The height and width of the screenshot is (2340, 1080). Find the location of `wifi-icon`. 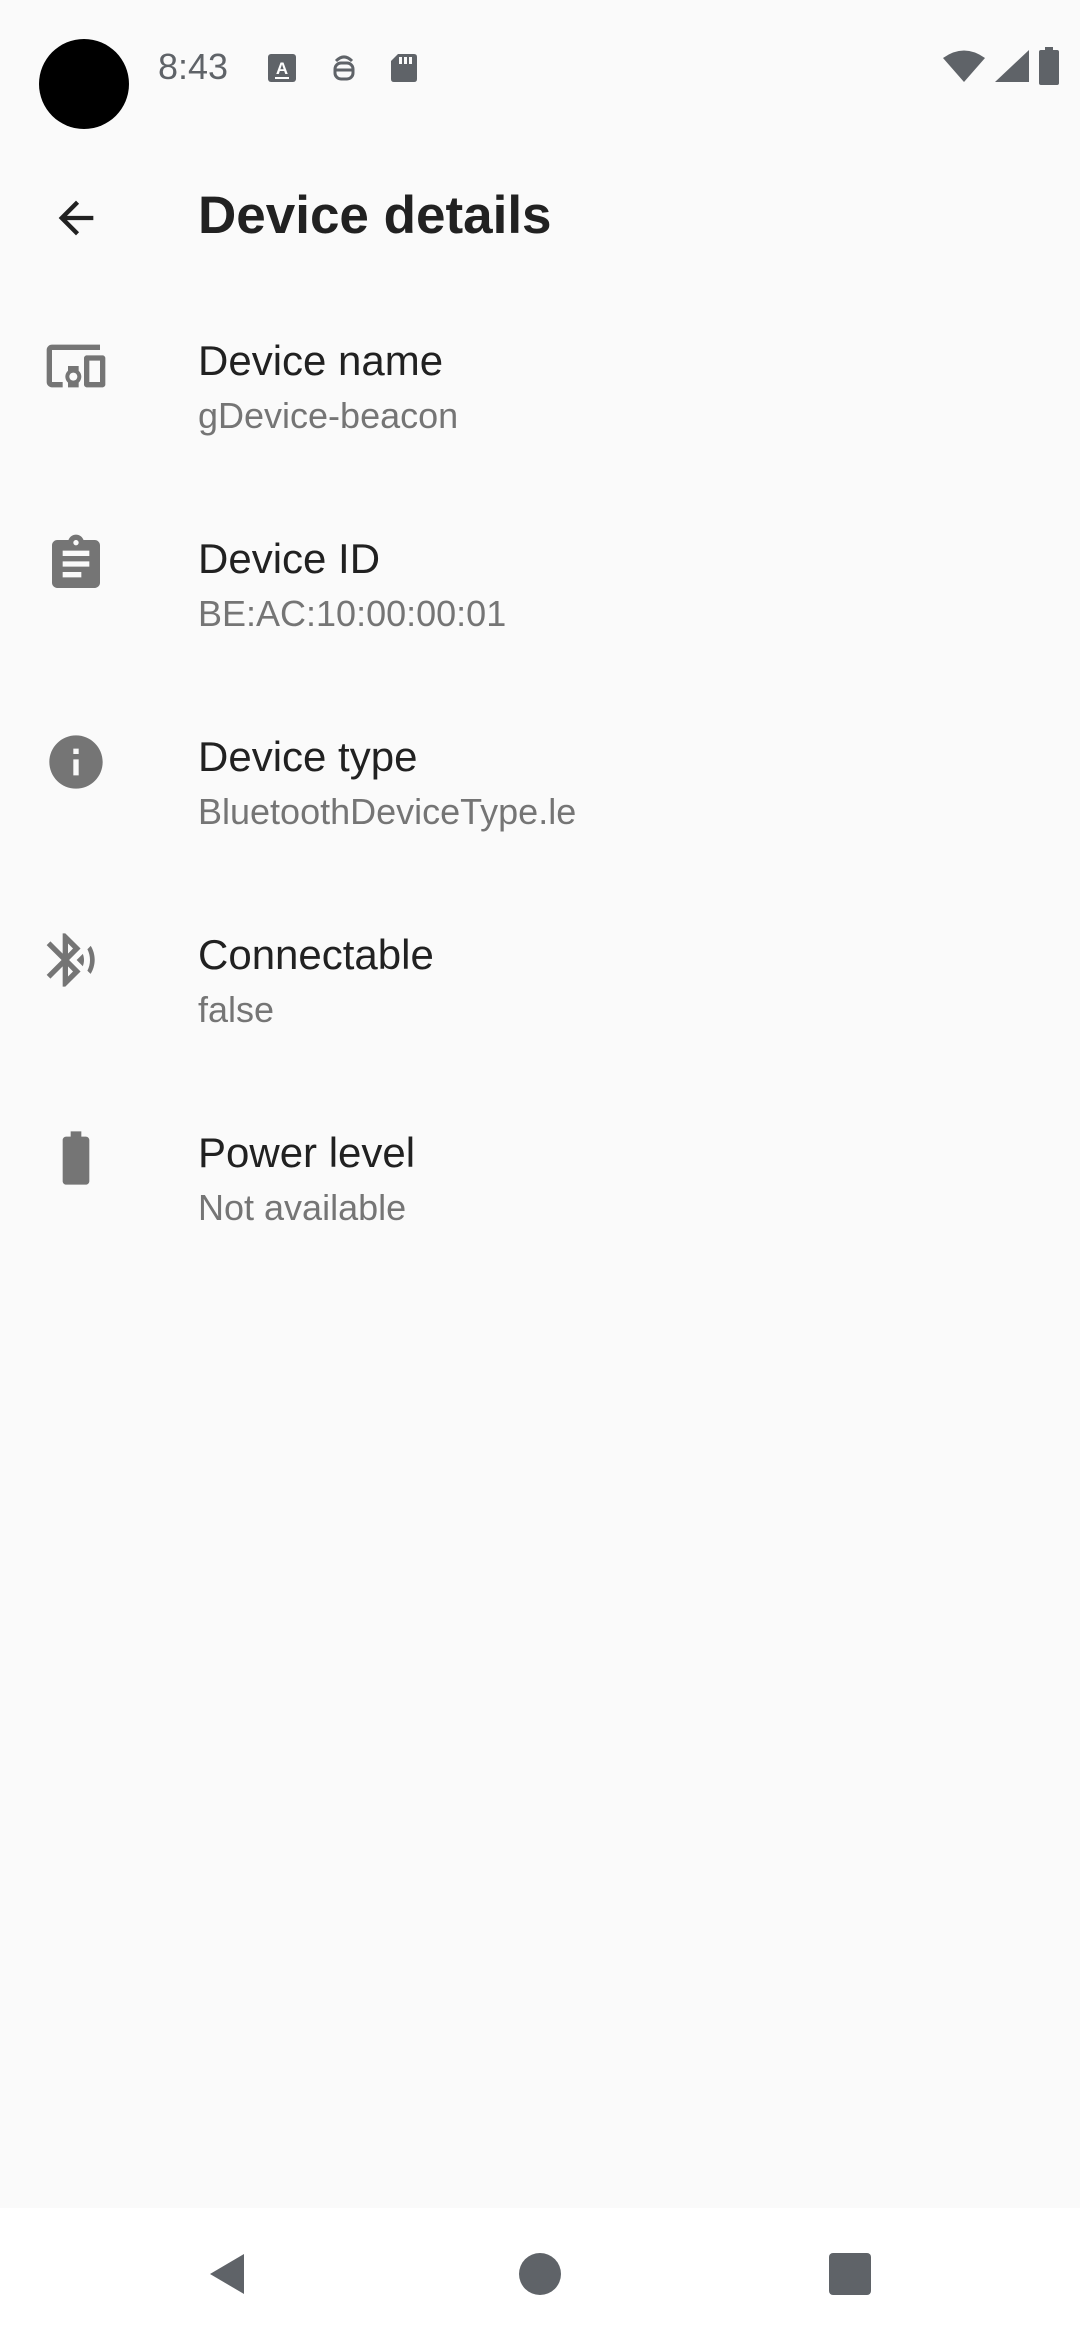

wifi-icon is located at coordinates (964, 68).